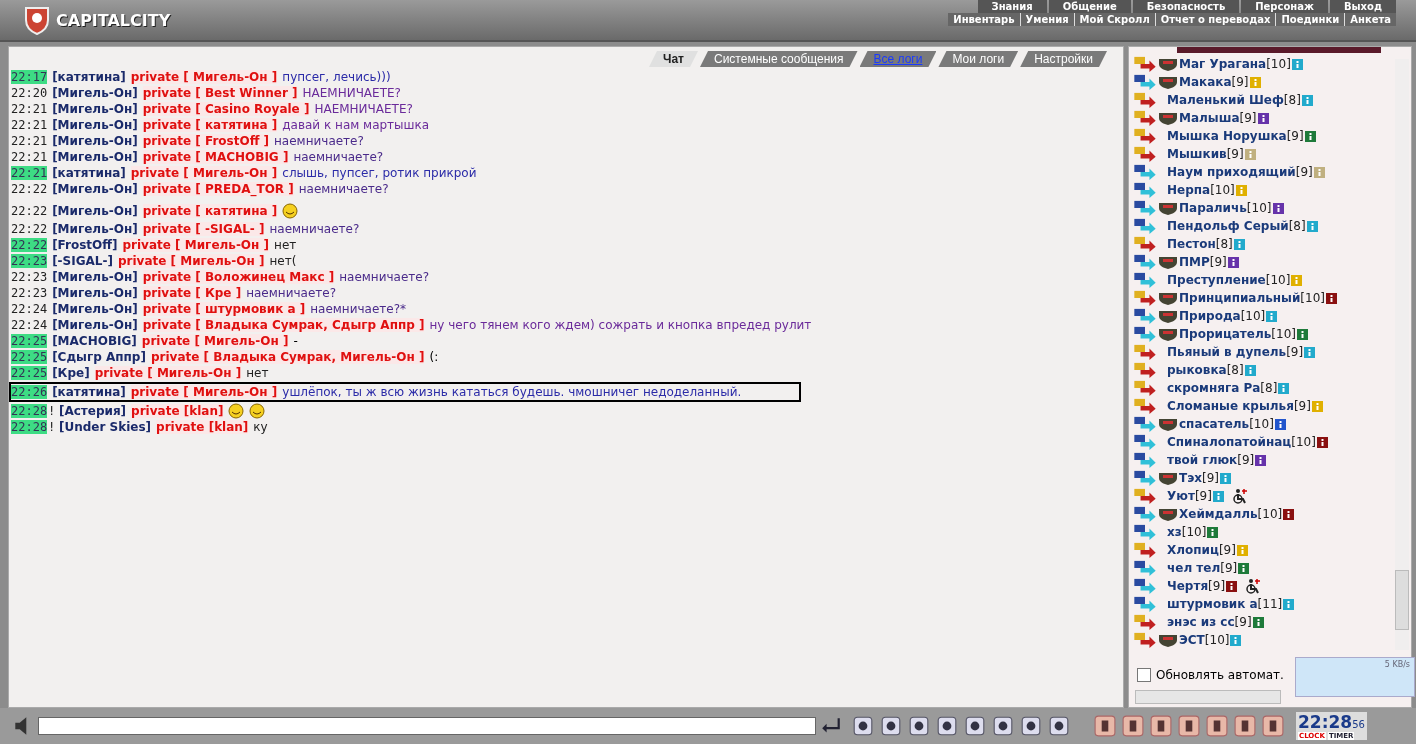  I want to click on chat-tab: Настройки, so click(1063, 59).